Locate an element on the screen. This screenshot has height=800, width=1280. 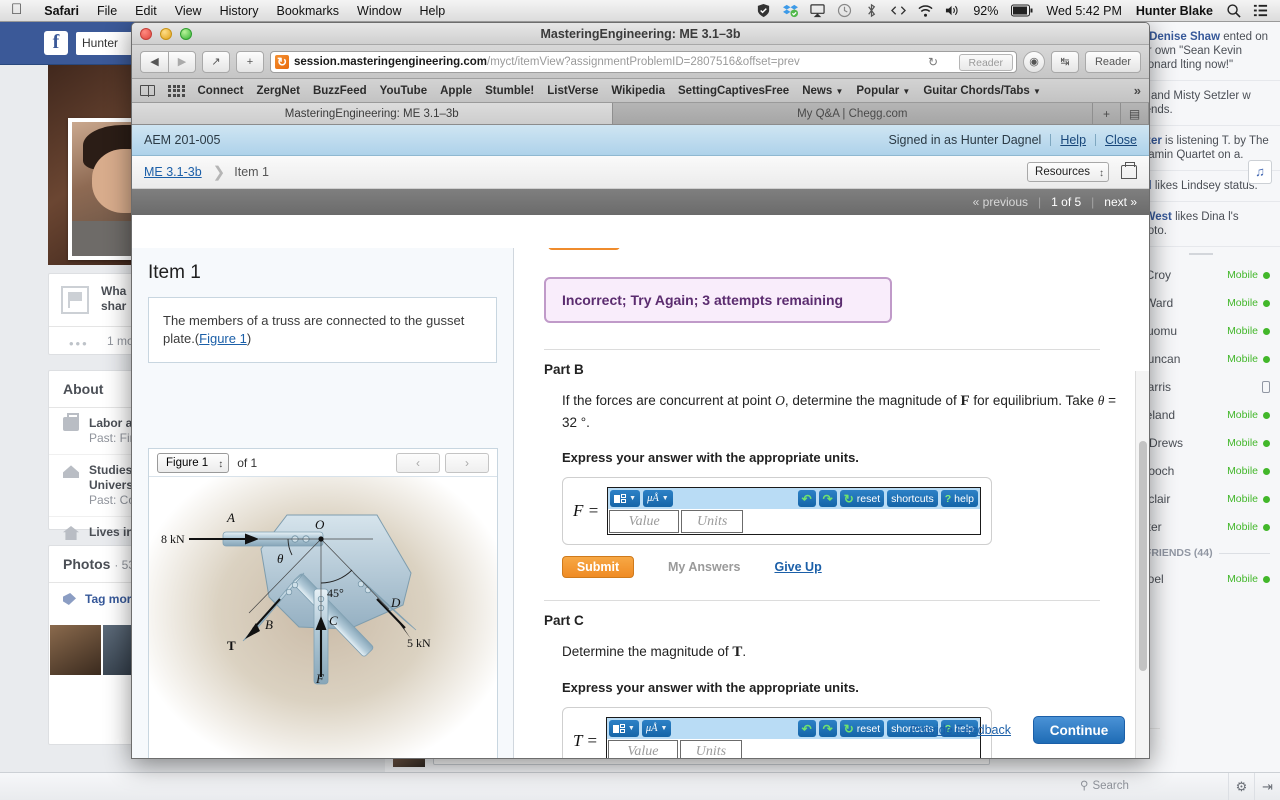
bookmarks-overflow-icon: » is located at coordinates (1137, 90).